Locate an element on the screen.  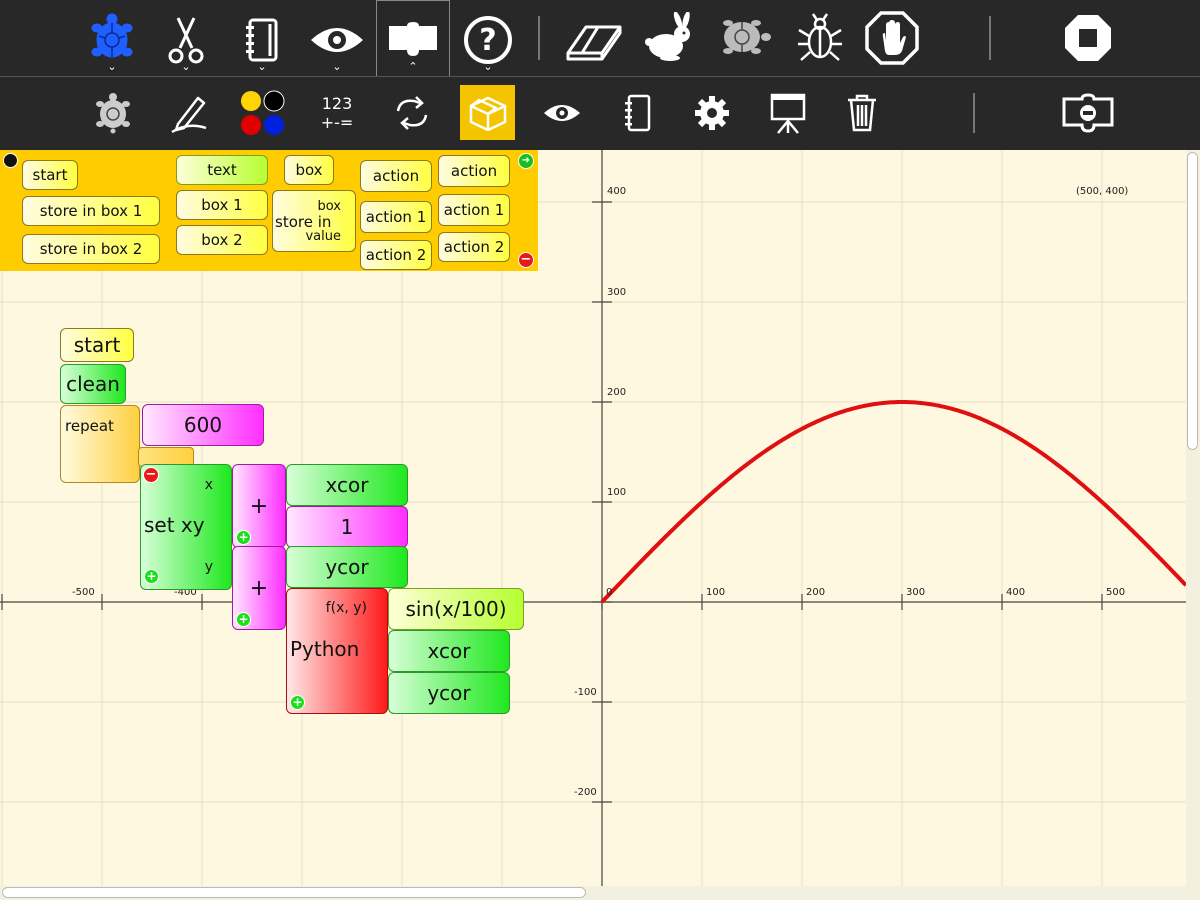
sensors-palette-icon is located at coordinates (562, 113).